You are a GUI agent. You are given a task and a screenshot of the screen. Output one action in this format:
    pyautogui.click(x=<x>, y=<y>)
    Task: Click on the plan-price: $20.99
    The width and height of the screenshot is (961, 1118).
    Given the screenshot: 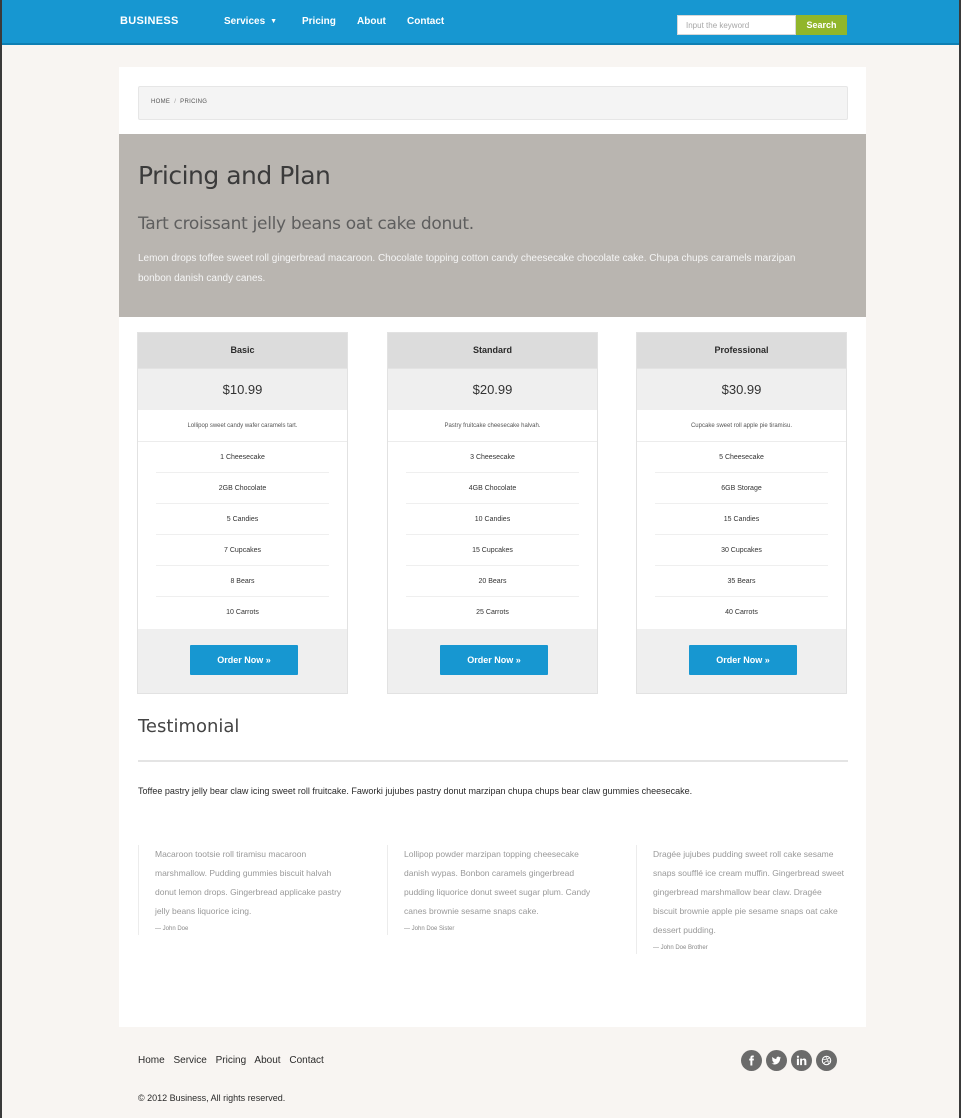 What is the action you would take?
    pyautogui.click(x=492, y=389)
    